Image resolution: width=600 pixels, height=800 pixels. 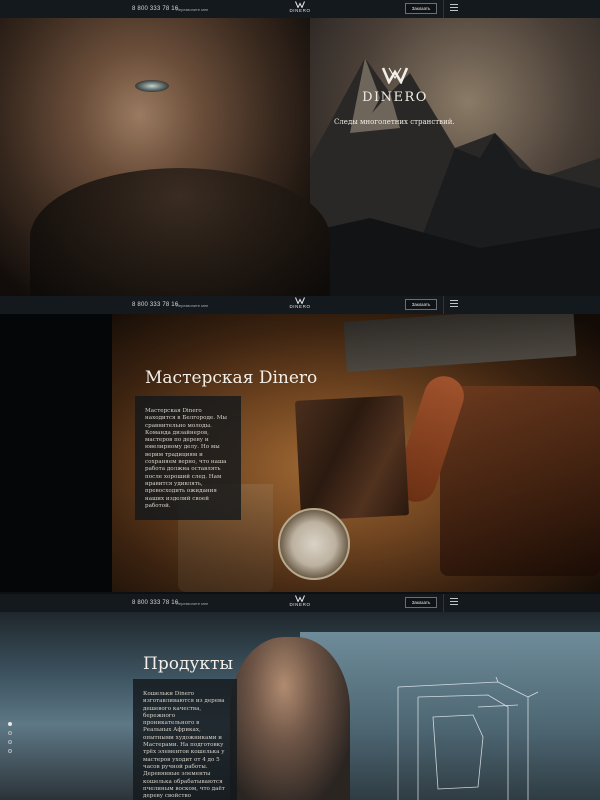 I want to click on workshop-title: Мастерская Dinero, so click(x=231, y=378).